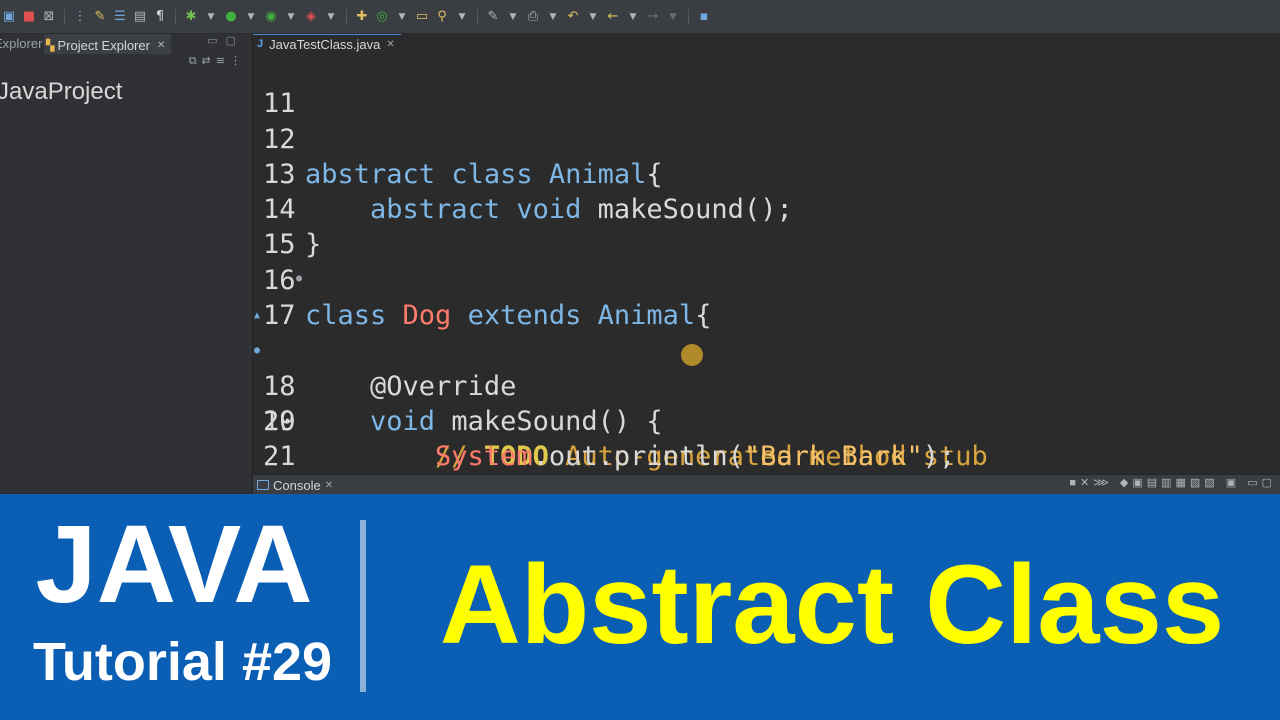 This screenshot has height=720, width=1280. I want to click on pilcrow-icon: ¶, so click(160, 16).